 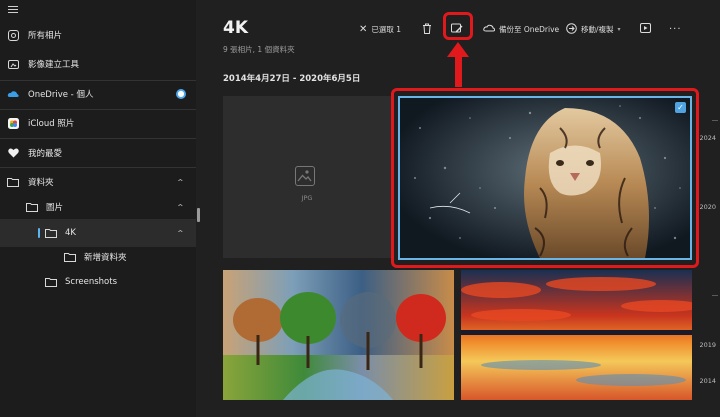 What do you see at coordinates (13, 35) in the screenshot?
I see `photos-icon` at bounding box center [13, 35].